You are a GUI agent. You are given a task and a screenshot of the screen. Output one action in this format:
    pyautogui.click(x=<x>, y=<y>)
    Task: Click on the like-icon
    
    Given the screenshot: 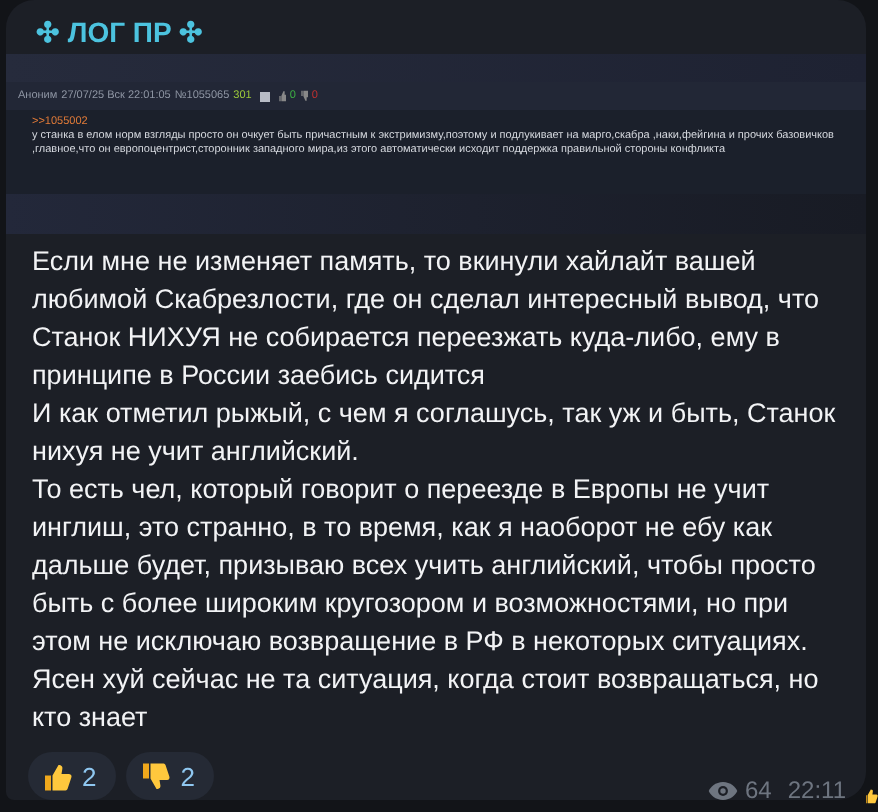 What is the action you would take?
    pyautogui.click(x=281, y=96)
    